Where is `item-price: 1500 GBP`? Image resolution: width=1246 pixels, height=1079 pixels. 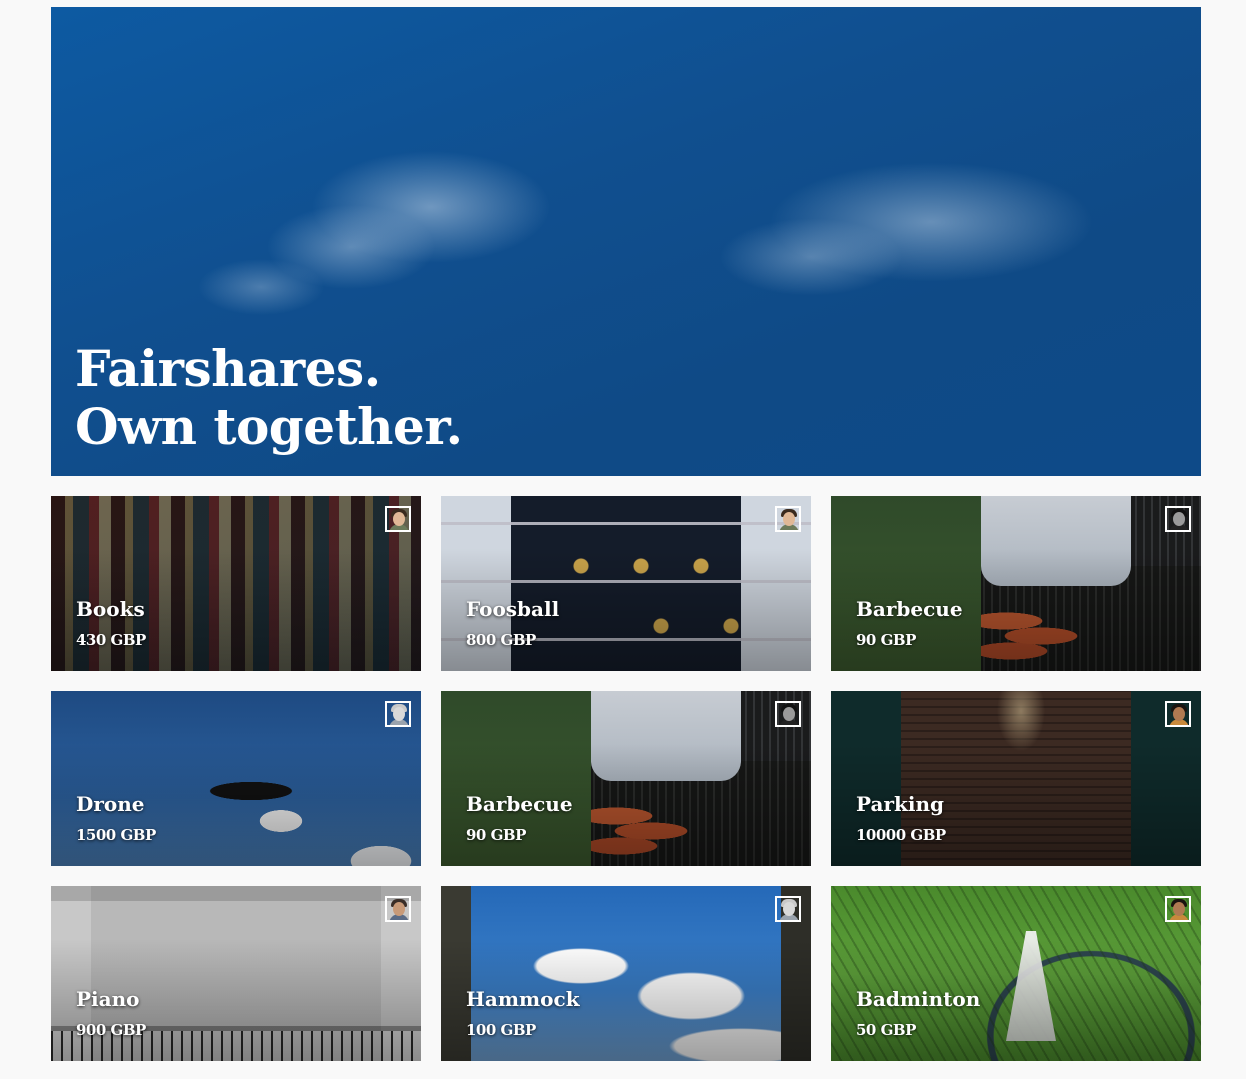 item-price: 1500 GBP is located at coordinates (116, 835).